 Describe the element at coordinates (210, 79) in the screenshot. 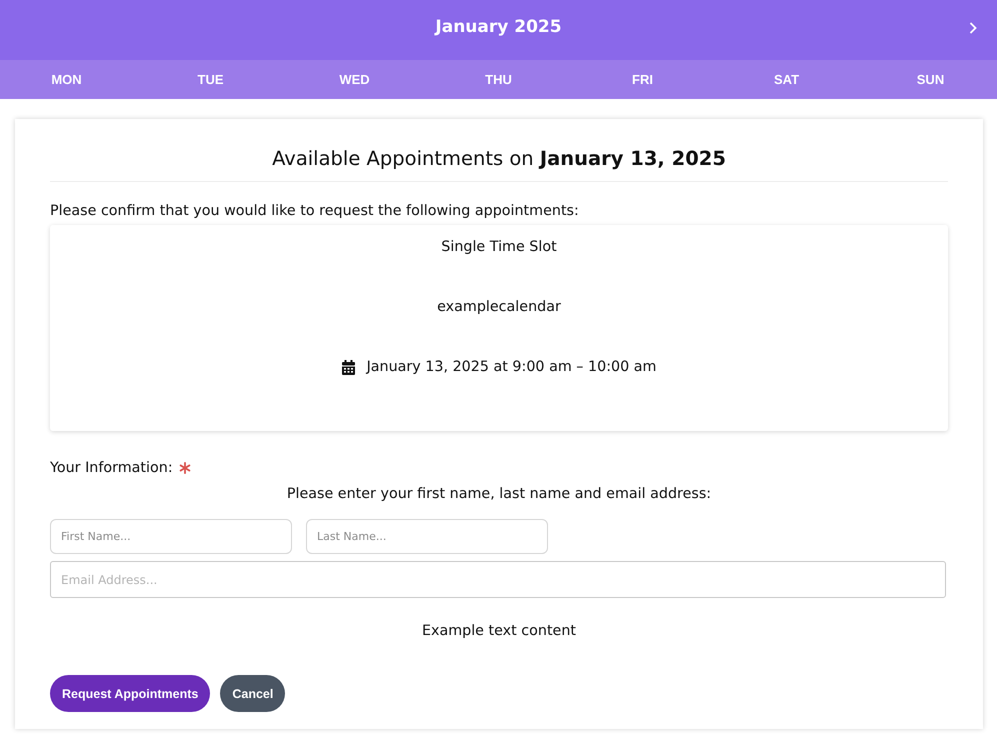

I see `weekday-label: TUE` at that location.